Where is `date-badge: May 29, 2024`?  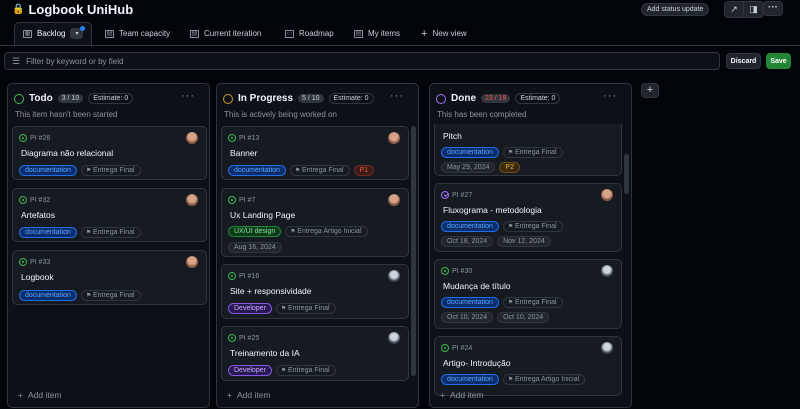
date-badge: May 29, 2024 is located at coordinates (468, 167).